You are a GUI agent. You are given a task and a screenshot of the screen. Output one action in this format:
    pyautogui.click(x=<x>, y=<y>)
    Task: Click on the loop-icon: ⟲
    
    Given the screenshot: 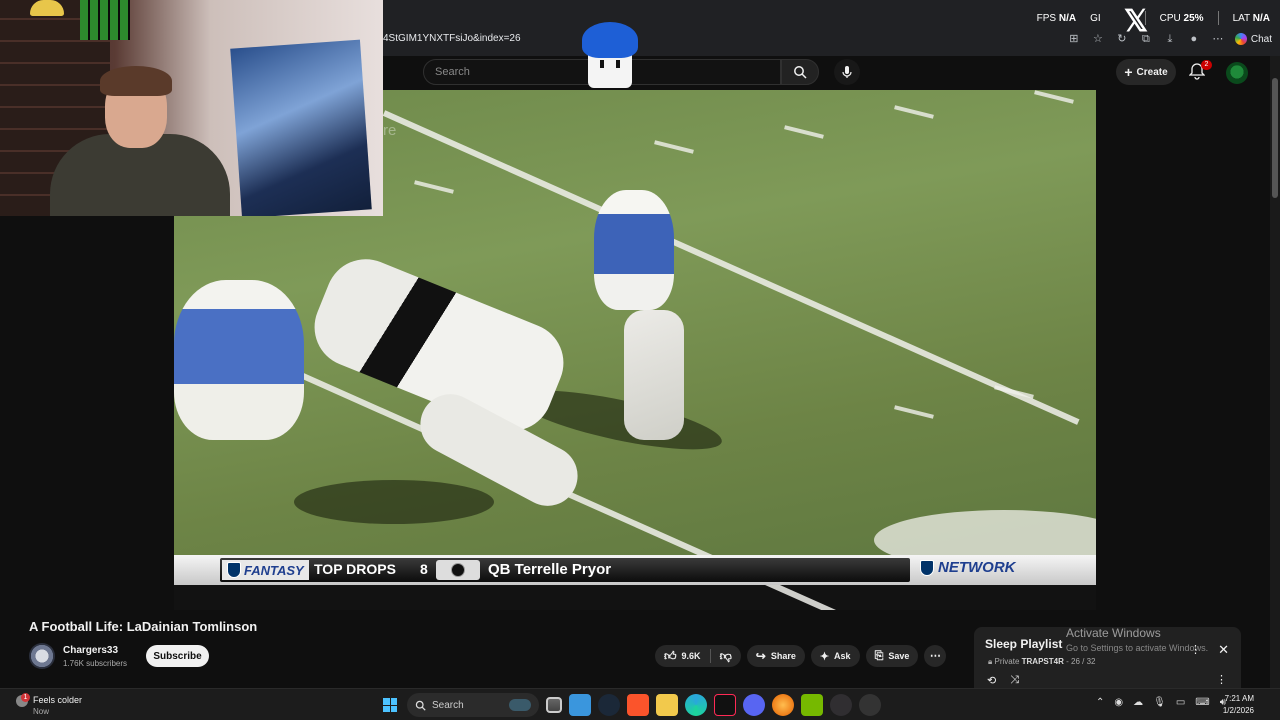 What is the action you would take?
    pyautogui.click(x=991, y=680)
    